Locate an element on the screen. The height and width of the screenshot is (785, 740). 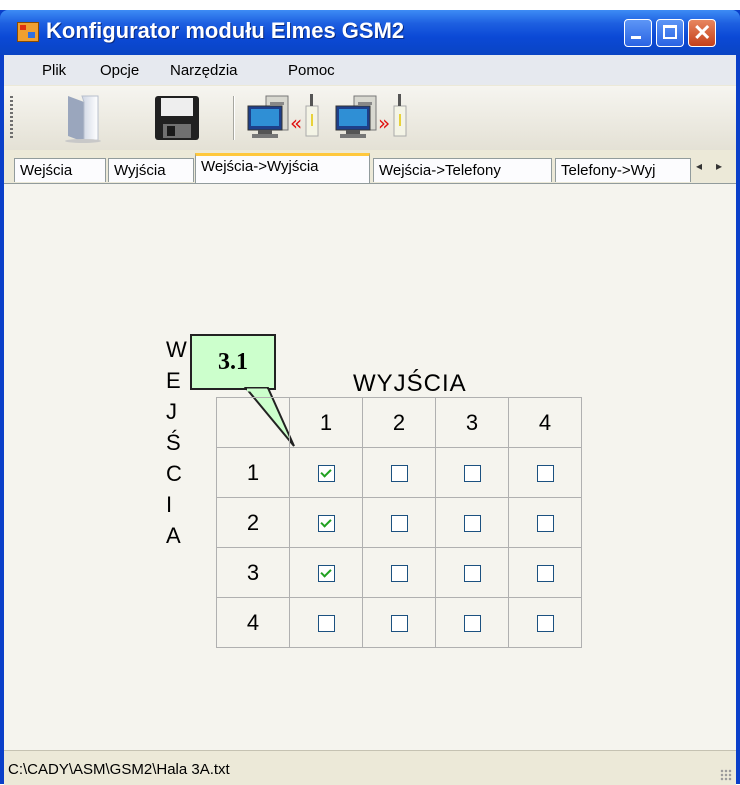
tab-scroll-left-button: ◂ is located at coordinates (699, 166).